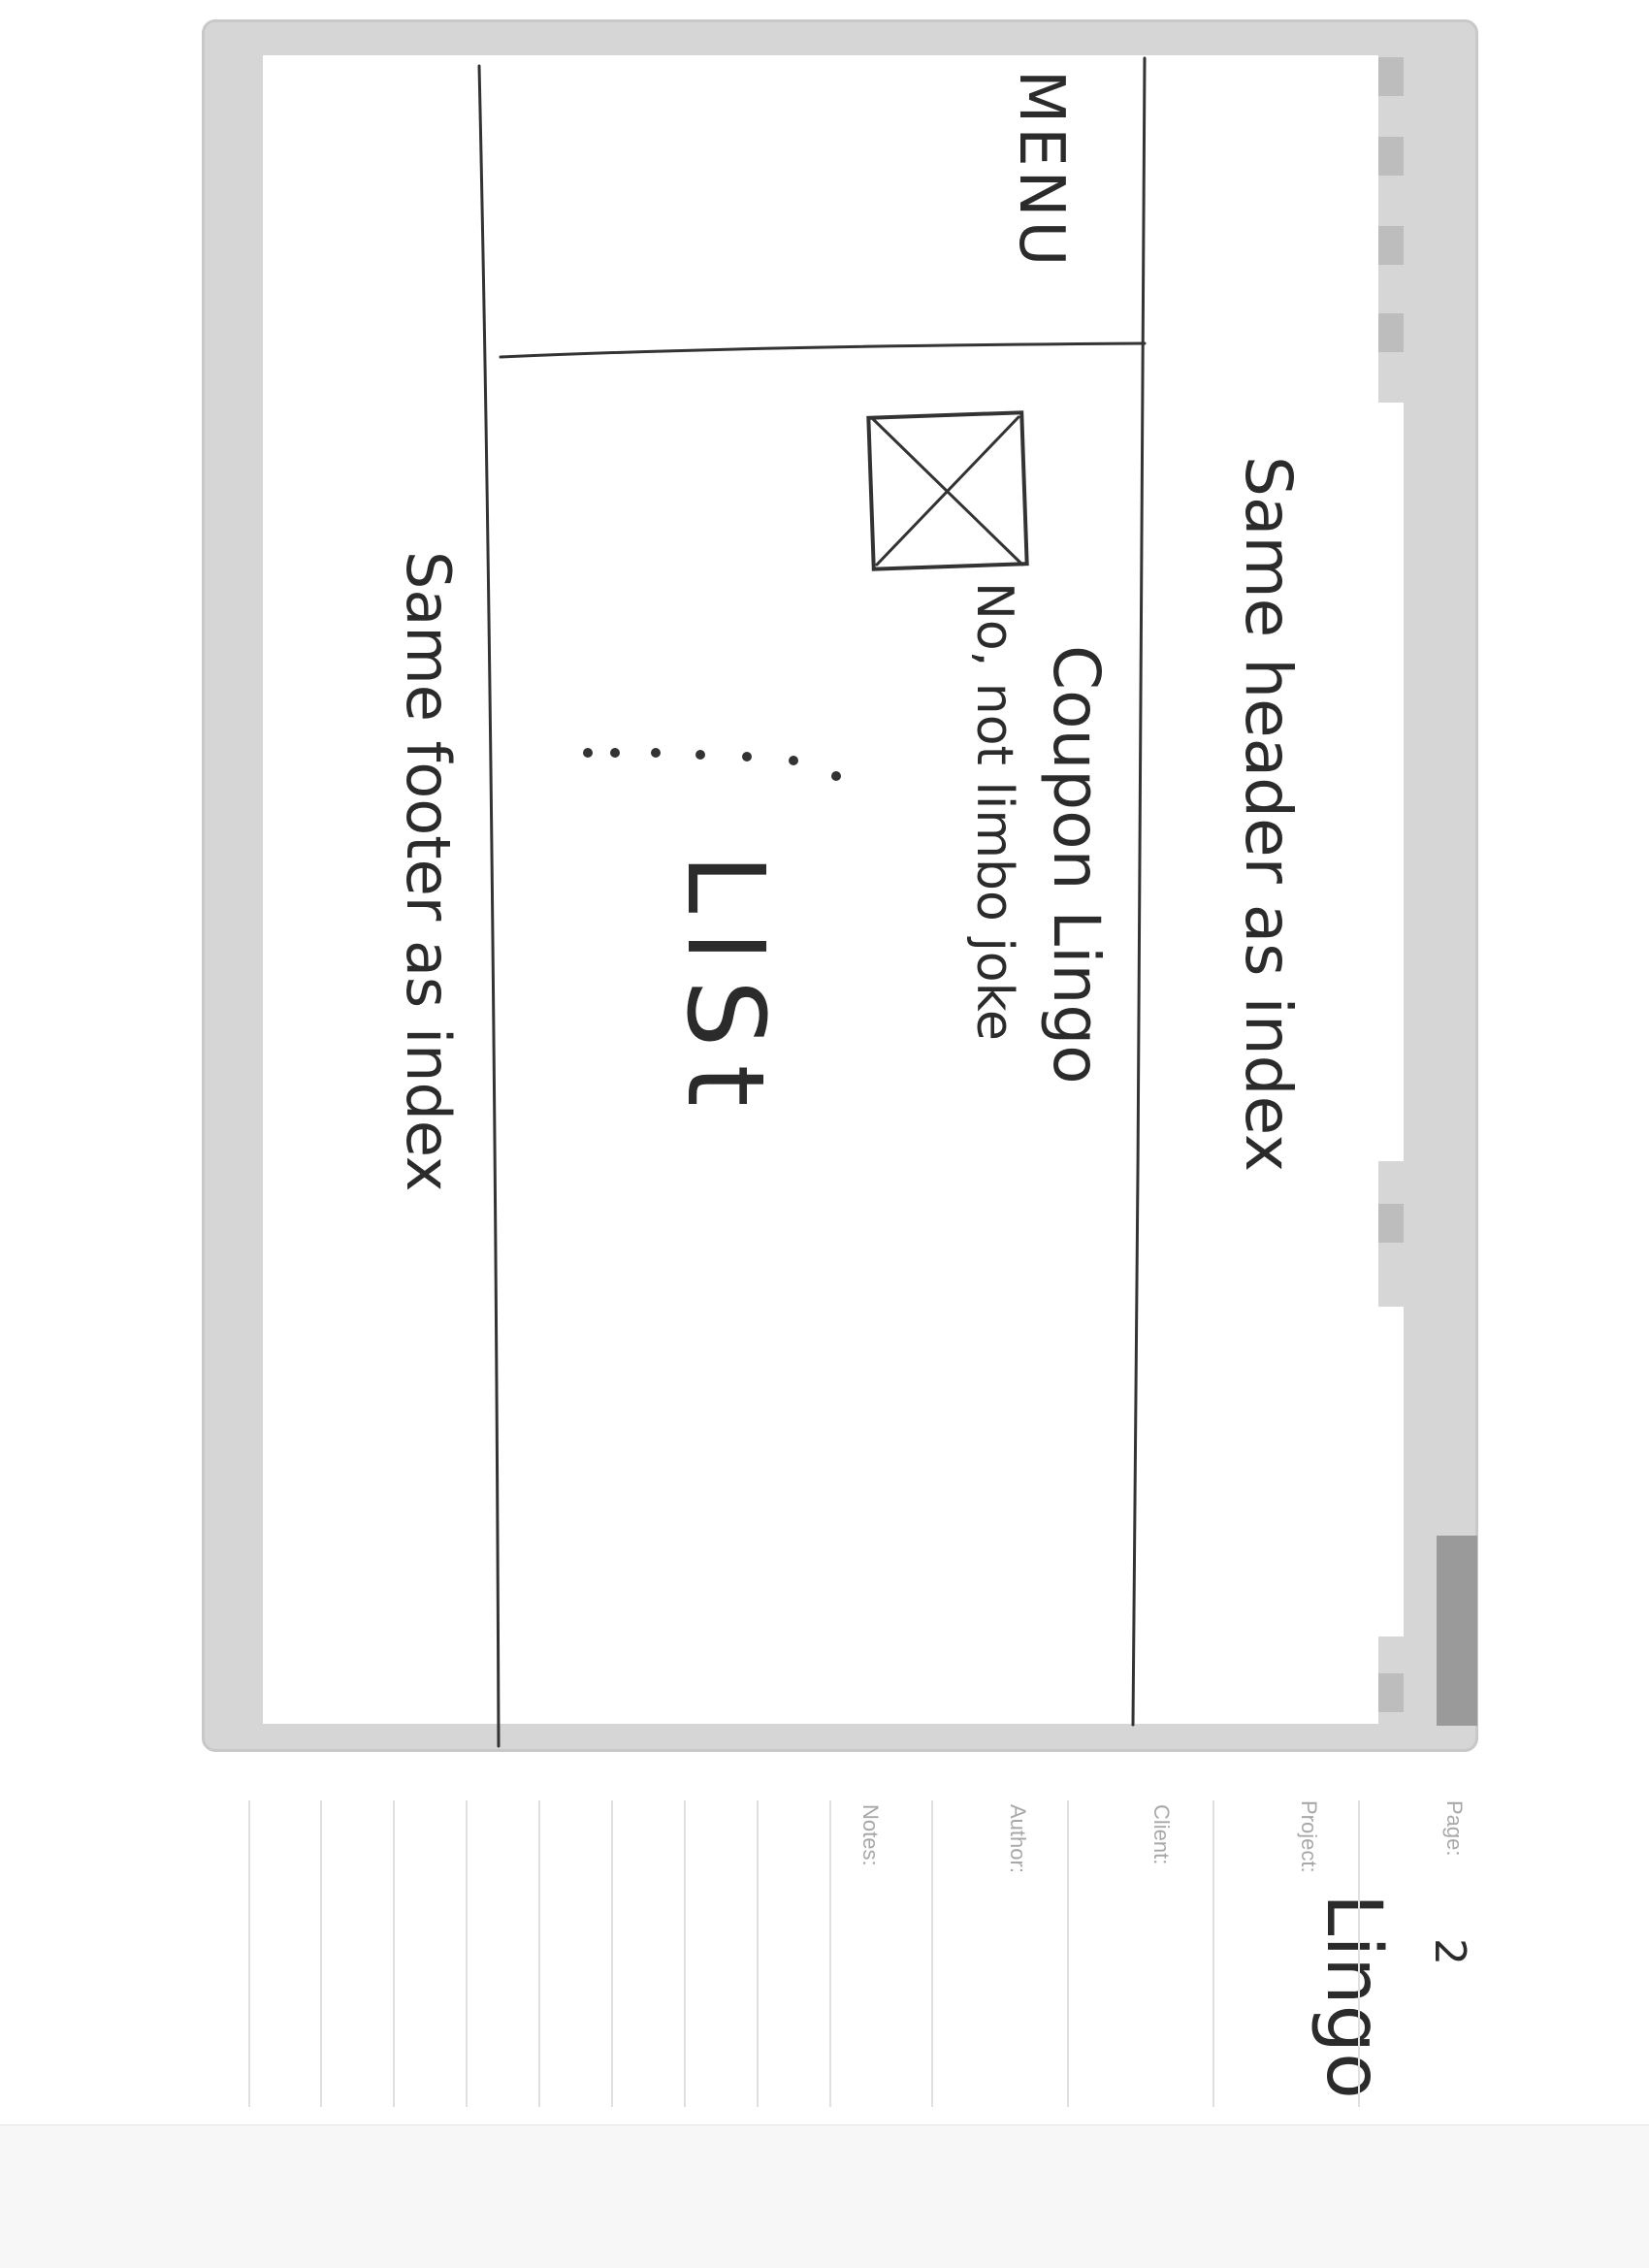  Describe the element at coordinates (1268, 814) in the screenshot. I see `header-note: Same header as index` at that location.